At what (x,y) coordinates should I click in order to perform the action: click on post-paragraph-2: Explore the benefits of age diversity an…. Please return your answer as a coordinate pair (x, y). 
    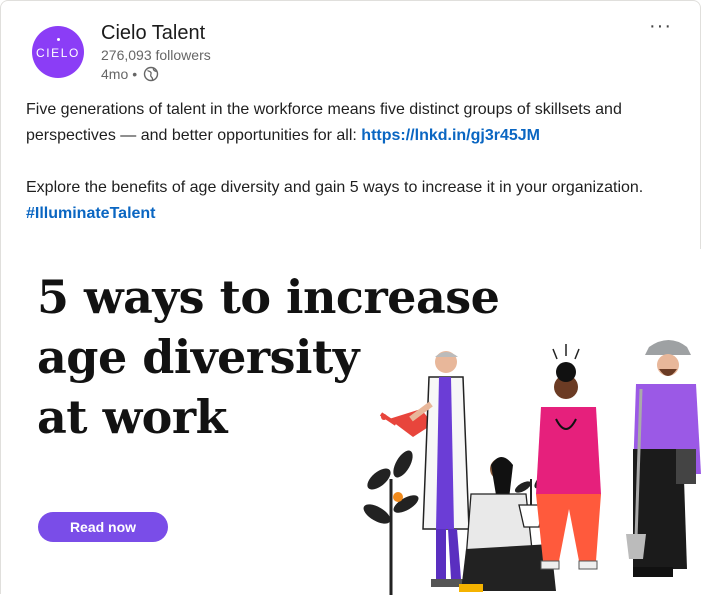
    Looking at the image, I should click on (356, 201).